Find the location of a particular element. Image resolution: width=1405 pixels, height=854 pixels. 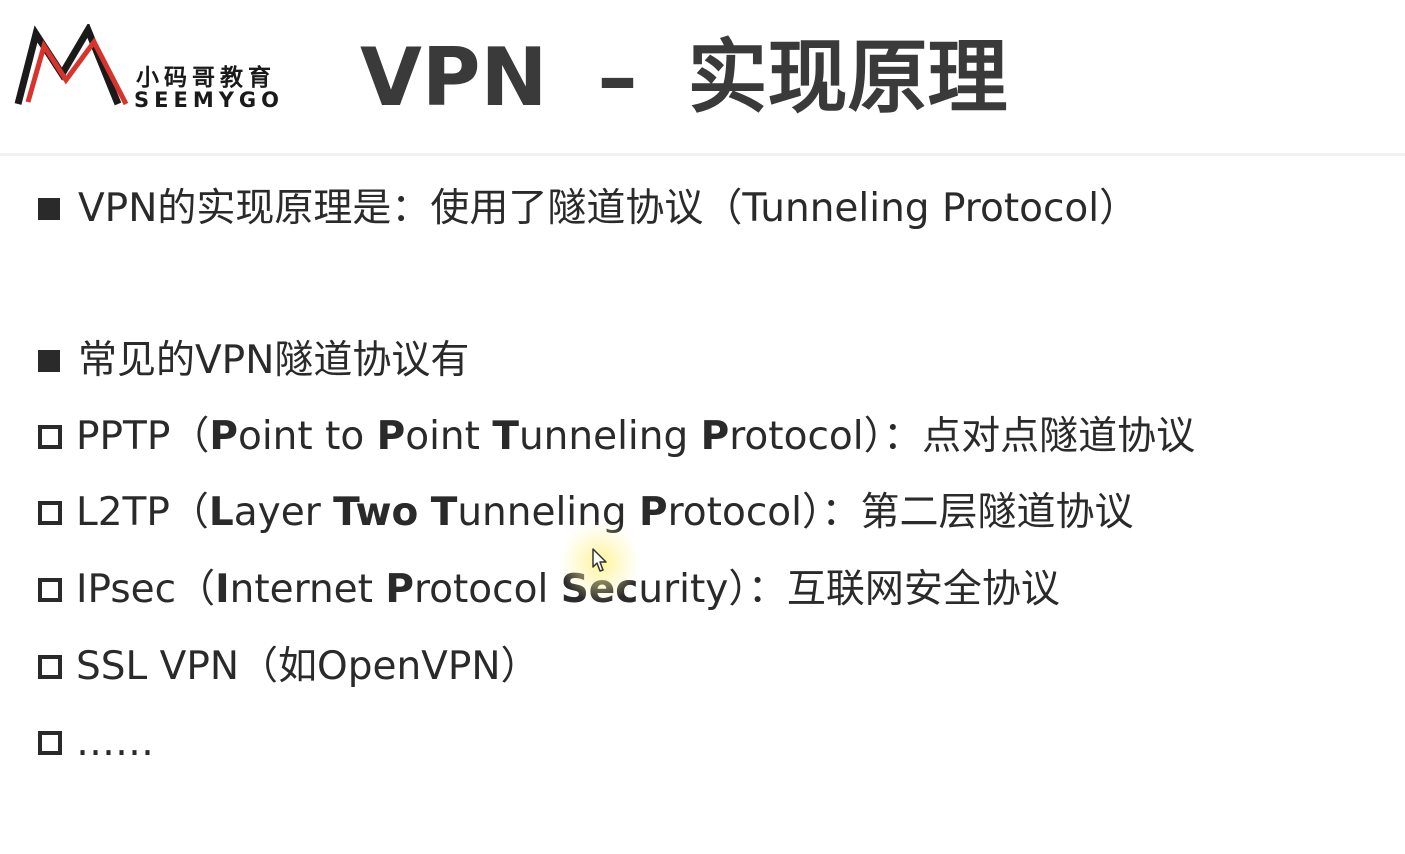

list-item-ssl-vpn: SSL VPN（如OpenVPN） is located at coordinates (289, 667).